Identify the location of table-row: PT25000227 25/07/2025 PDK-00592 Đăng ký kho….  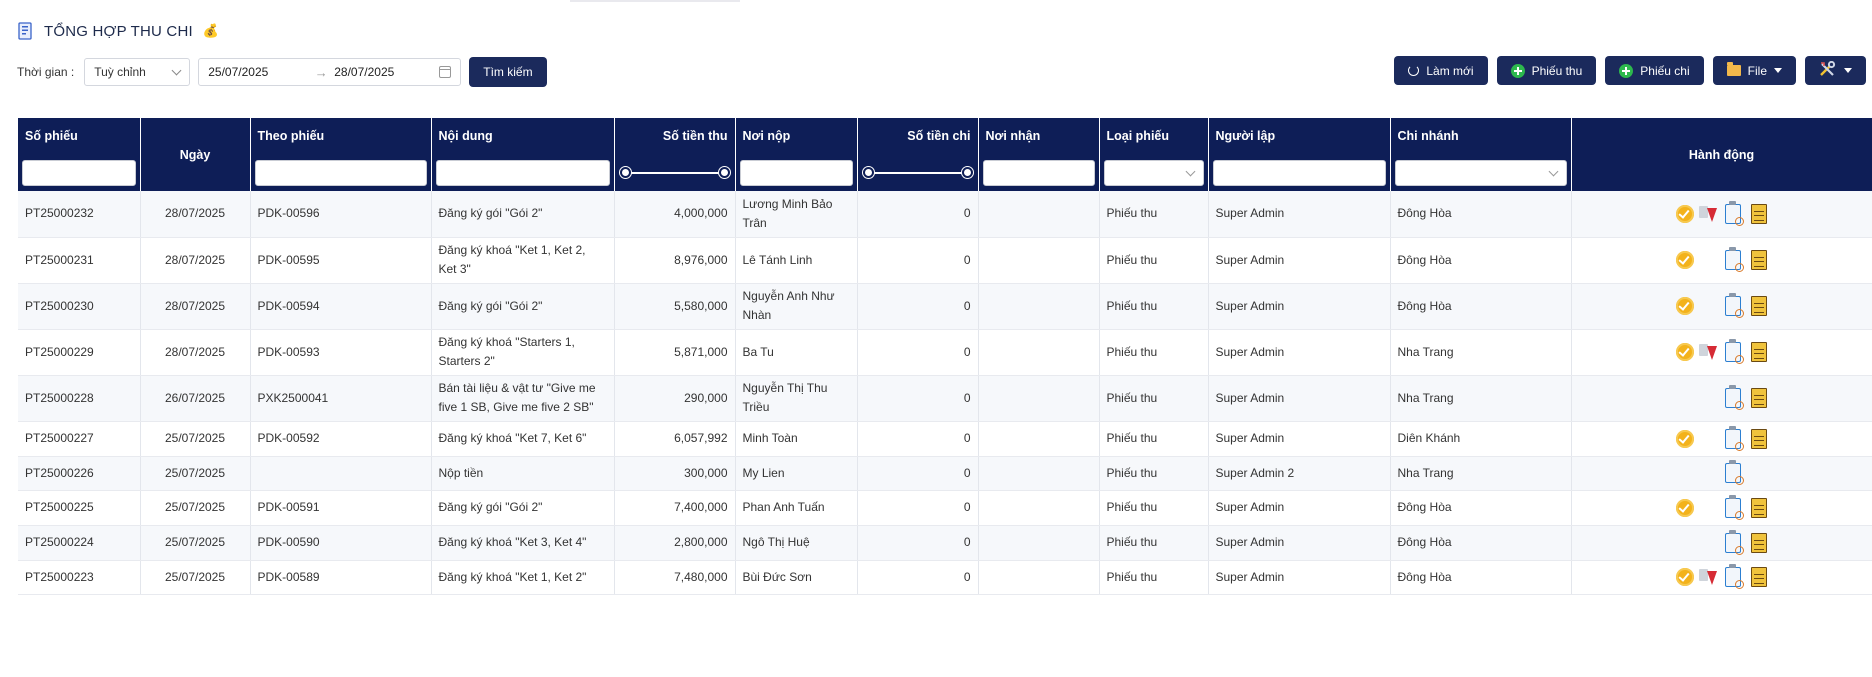
(945, 439).